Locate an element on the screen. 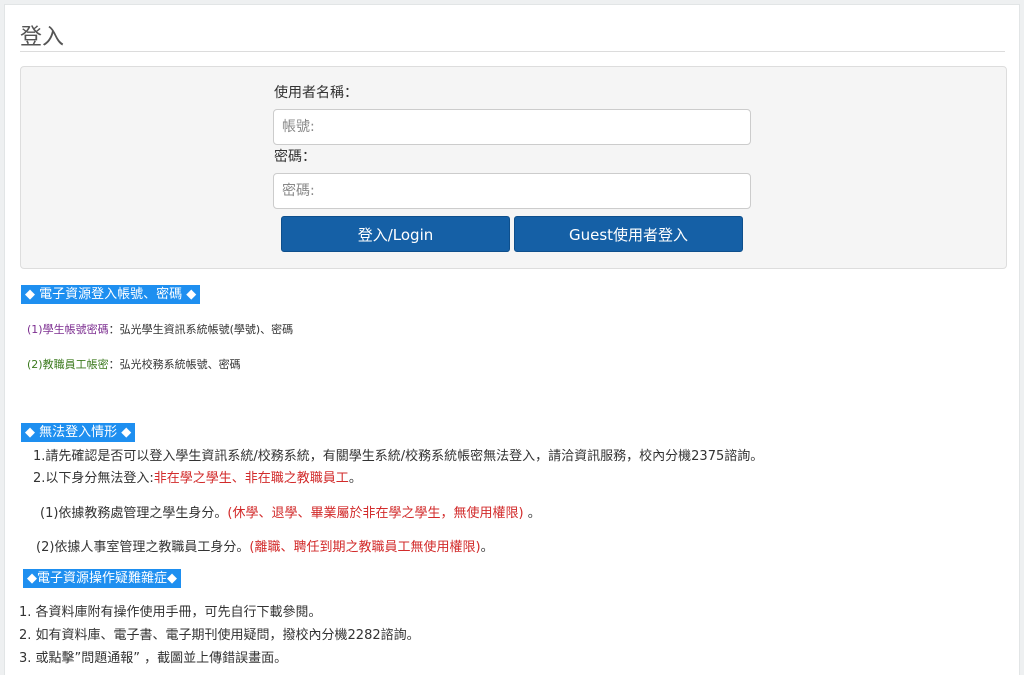  username-label: 使用者名稱： is located at coordinates (316, 93).